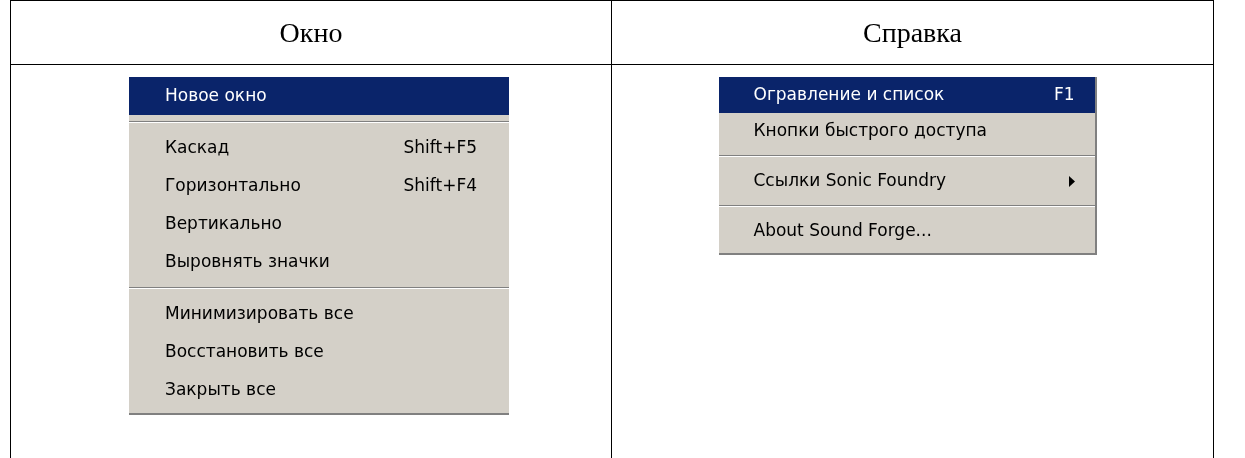 This screenshot has height=458, width=1245. What do you see at coordinates (906, 181) in the screenshot?
I see `menu-item: Ссылки Sonic Foundry` at bounding box center [906, 181].